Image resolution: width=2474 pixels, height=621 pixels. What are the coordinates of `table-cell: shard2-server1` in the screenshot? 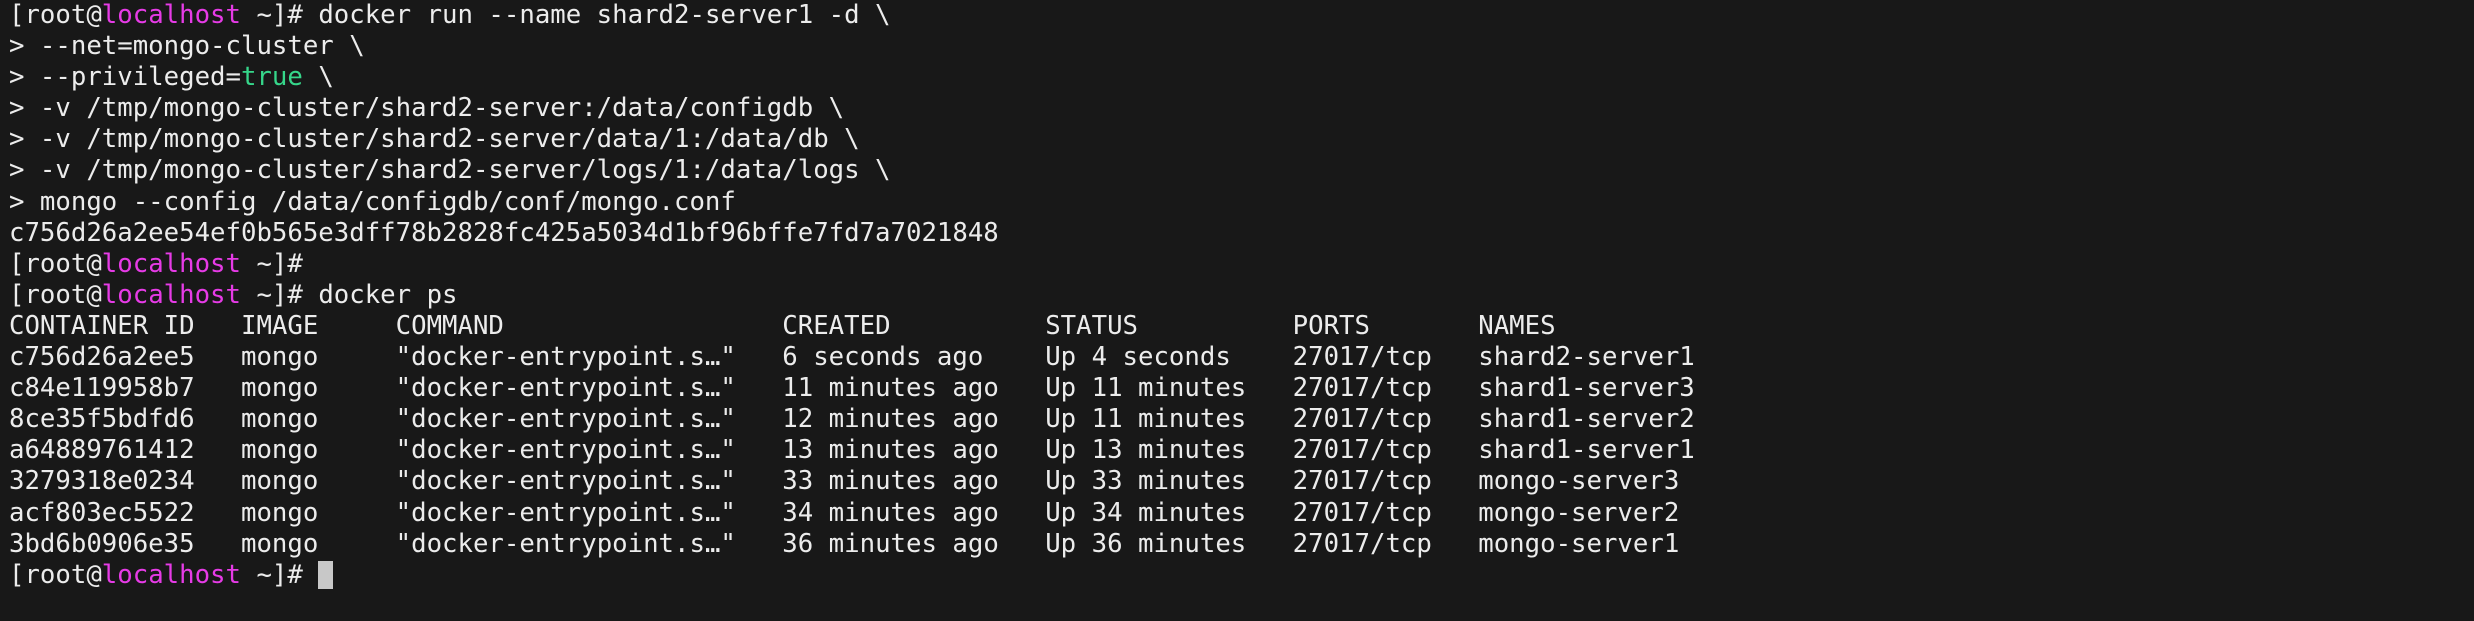 It's located at (1586, 357).